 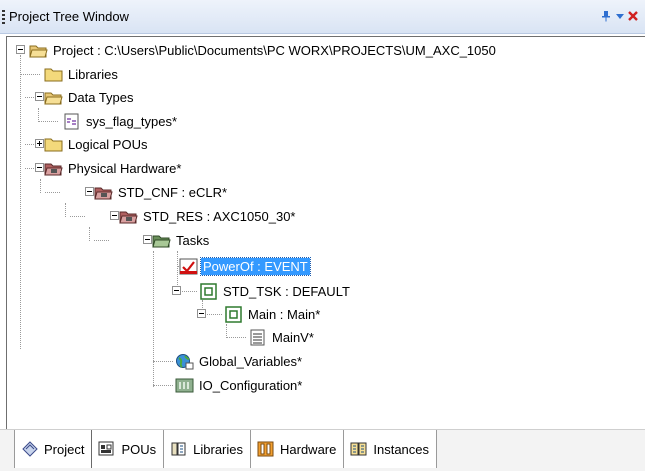 I want to click on tree-item-io-configuration: IO_Configuration*, so click(x=239, y=385).